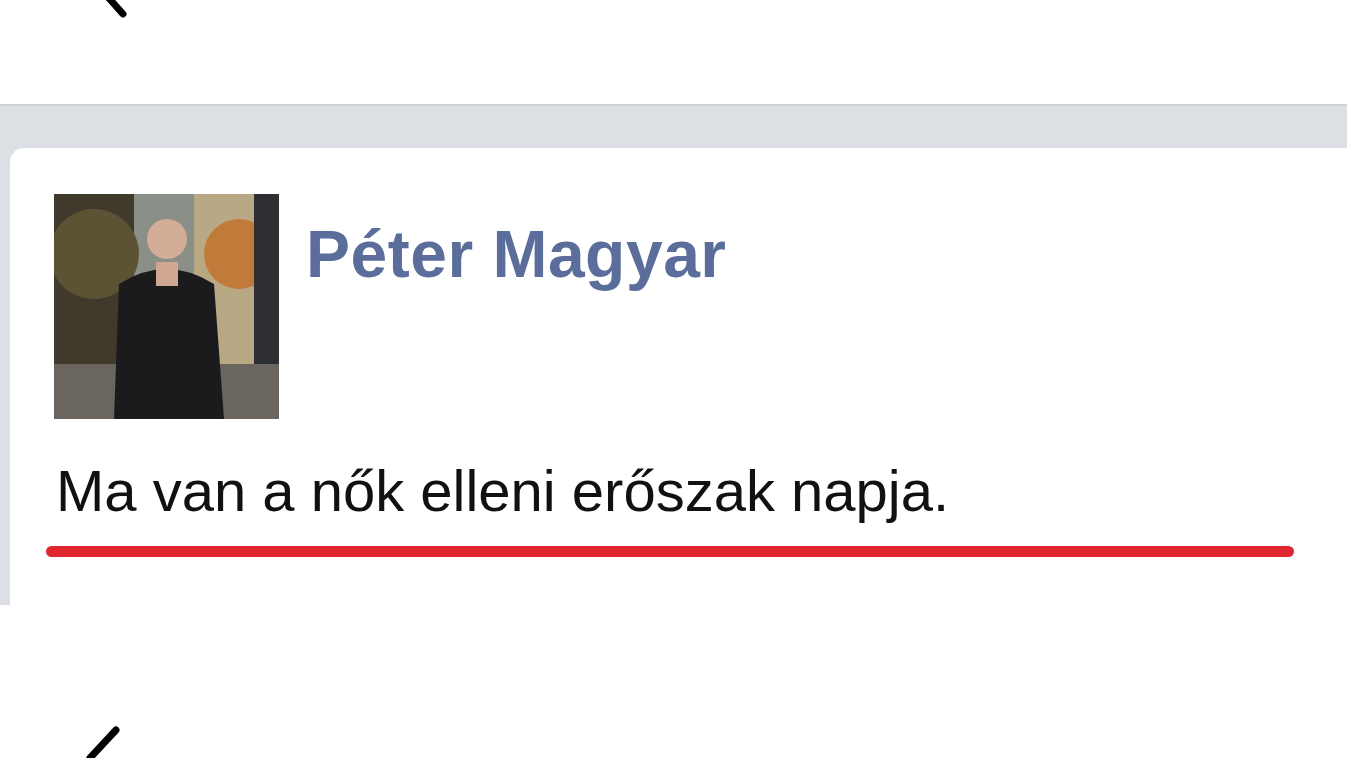  What do you see at coordinates (516, 254) in the screenshot?
I see `author-name: Péter Magyar` at bounding box center [516, 254].